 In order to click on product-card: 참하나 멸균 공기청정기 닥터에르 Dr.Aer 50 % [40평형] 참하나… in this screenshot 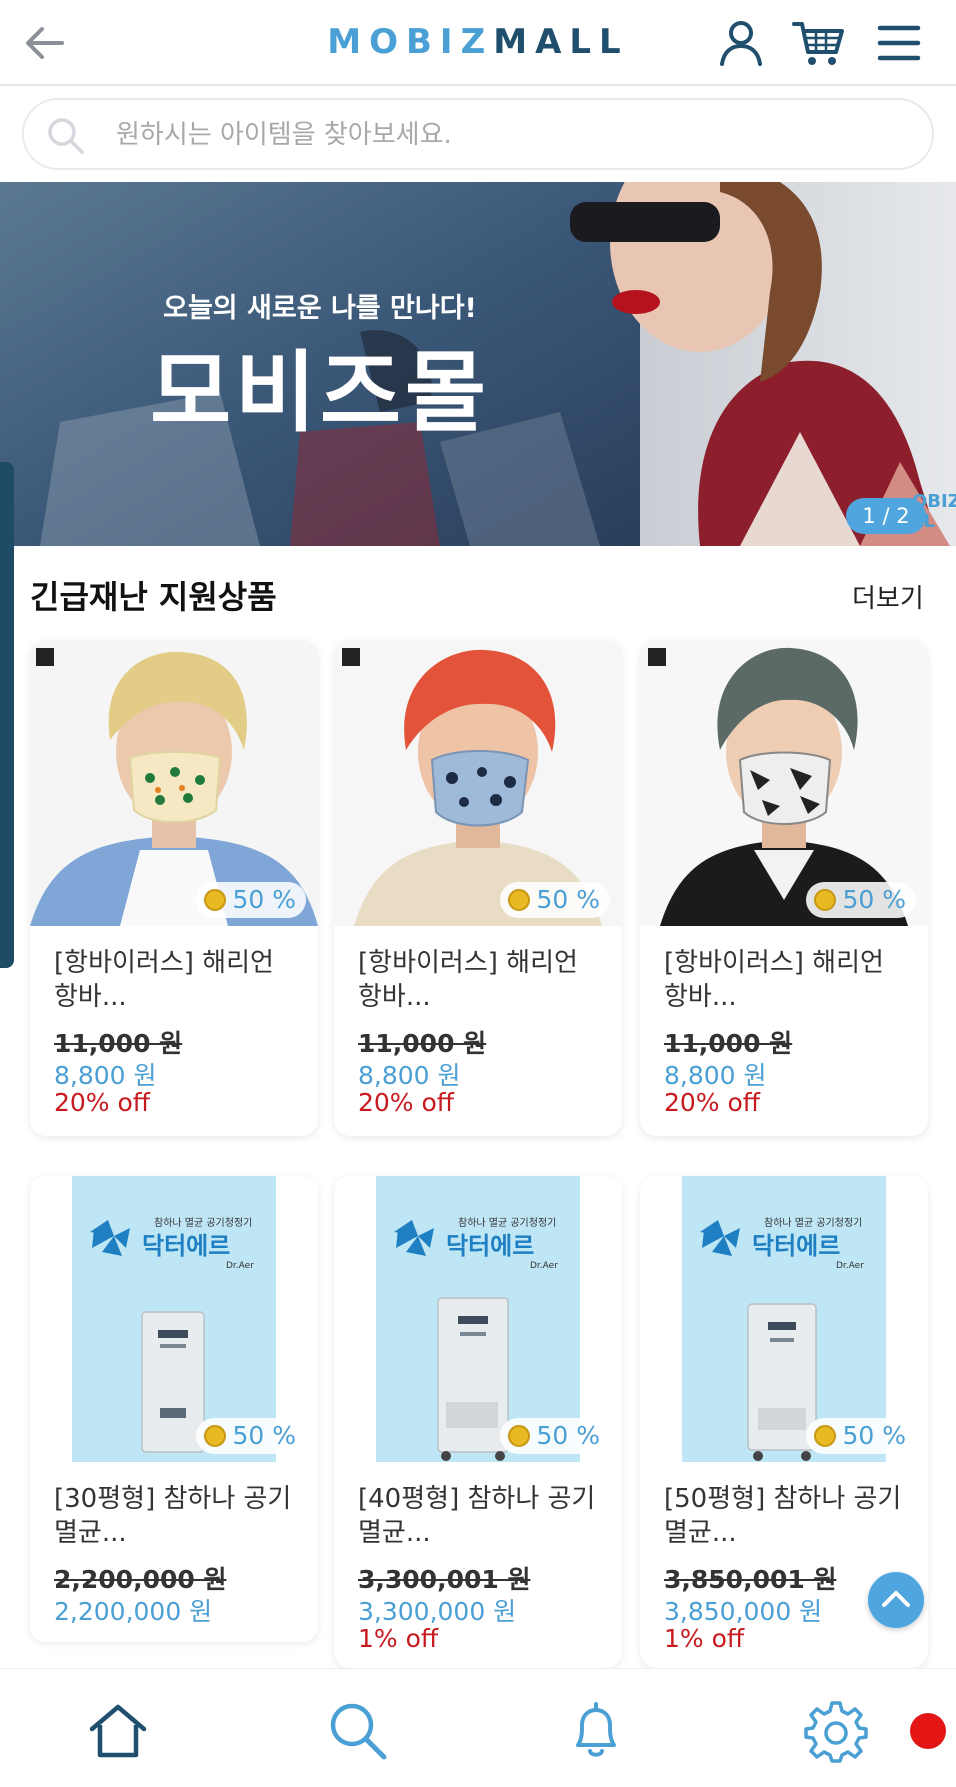, I will do `click(478, 1422)`.